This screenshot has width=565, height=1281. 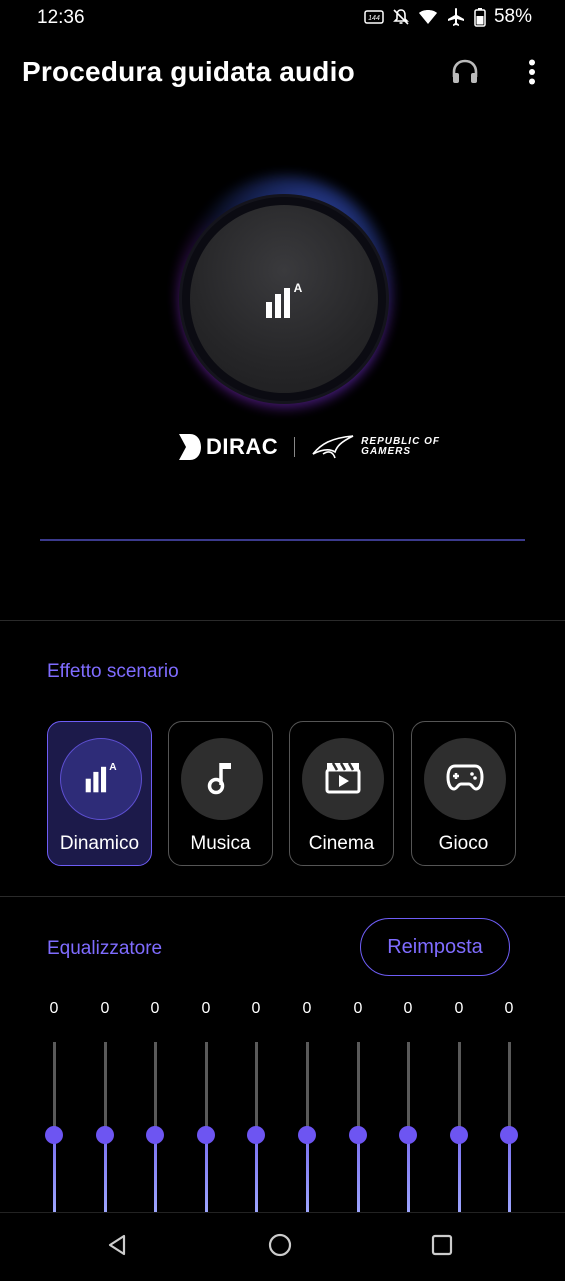 I want to click on dirac-logo: DIRAC, so click(x=228, y=447).